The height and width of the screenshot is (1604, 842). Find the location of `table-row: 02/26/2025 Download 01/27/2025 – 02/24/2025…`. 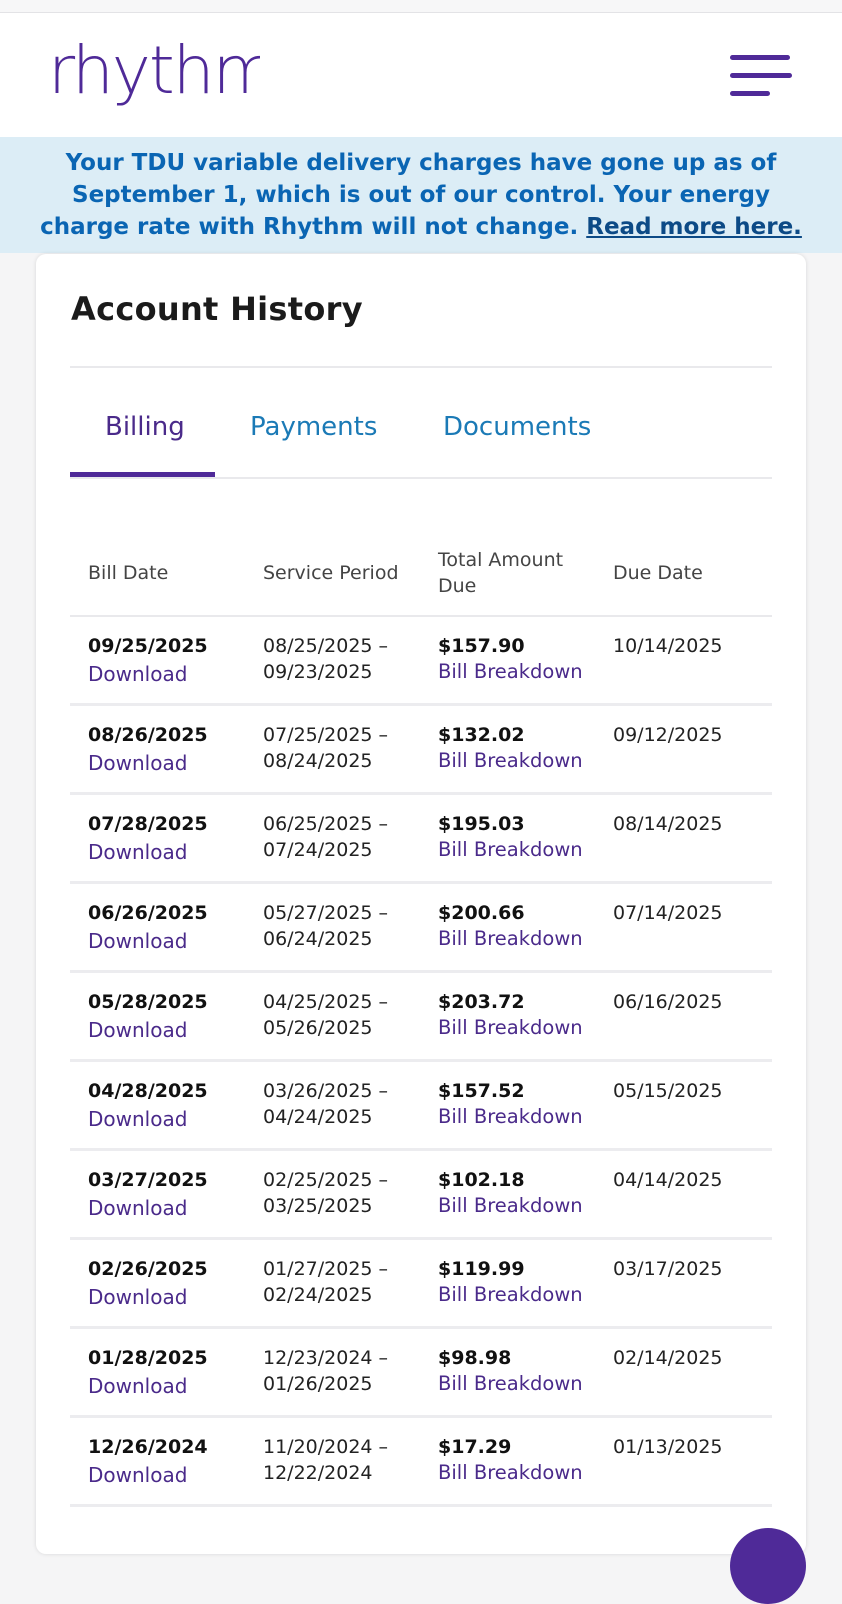

table-row: 02/26/2025 Download 01/27/2025 – 02/24/2025… is located at coordinates (421, 1284).